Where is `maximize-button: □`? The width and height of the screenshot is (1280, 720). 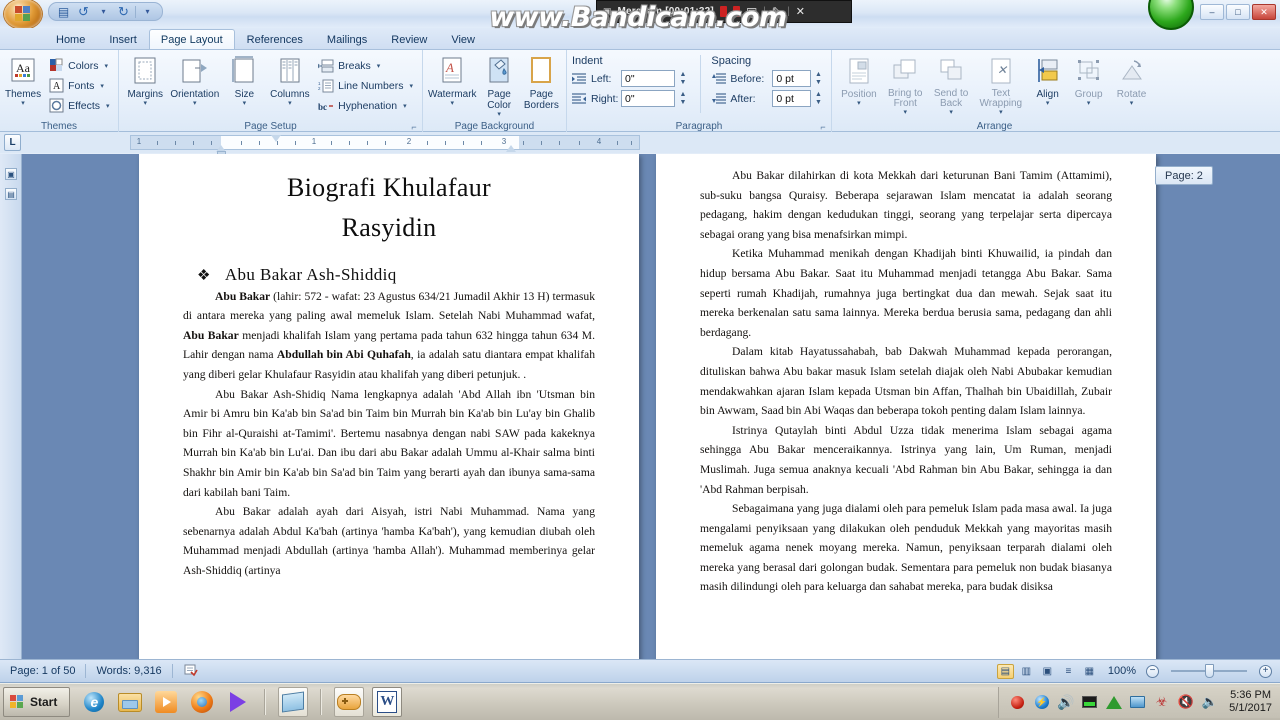 maximize-button: □ is located at coordinates (1238, 12).